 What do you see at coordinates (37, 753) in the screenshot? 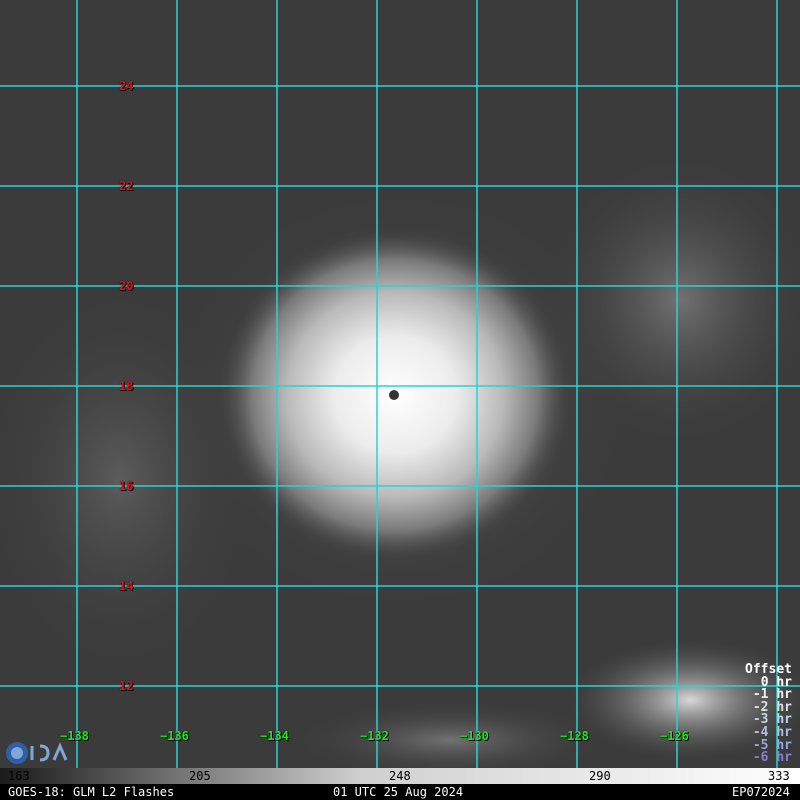
I see `cira-logo-icon` at bounding box center [37, 753].